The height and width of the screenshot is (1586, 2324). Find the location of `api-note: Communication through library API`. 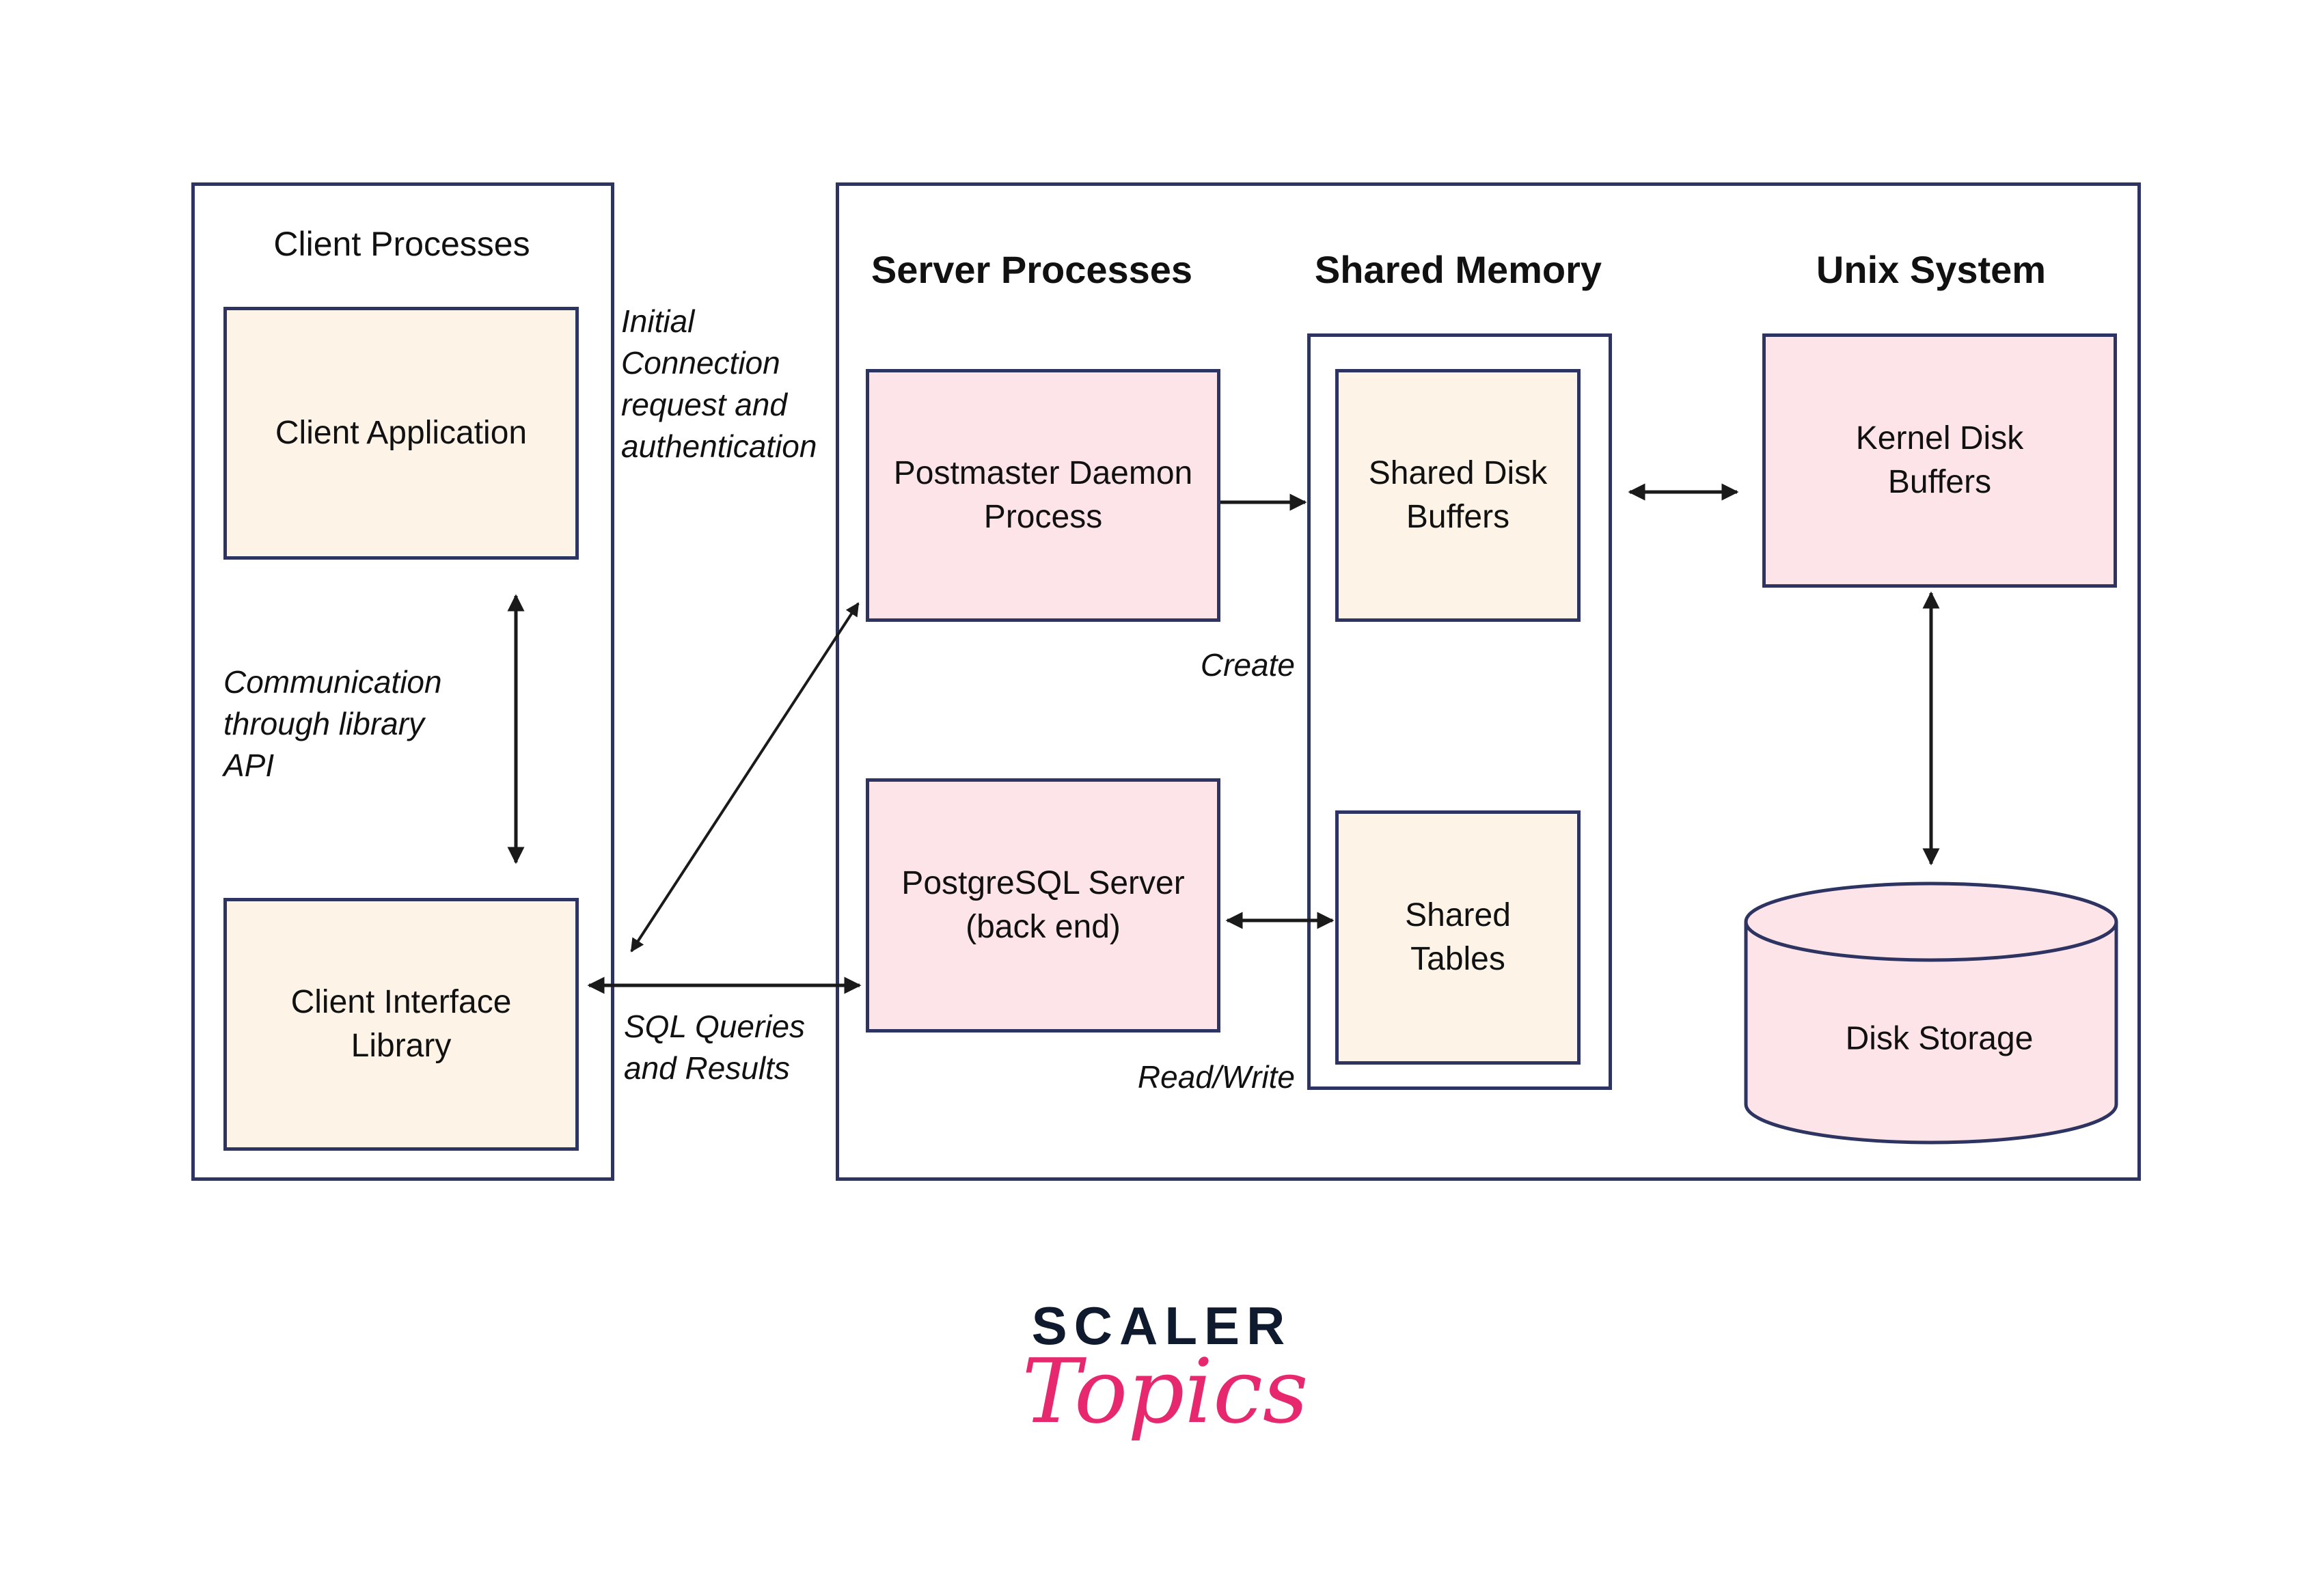

api-note: Communication through library API is located at coordinates (332, 724).